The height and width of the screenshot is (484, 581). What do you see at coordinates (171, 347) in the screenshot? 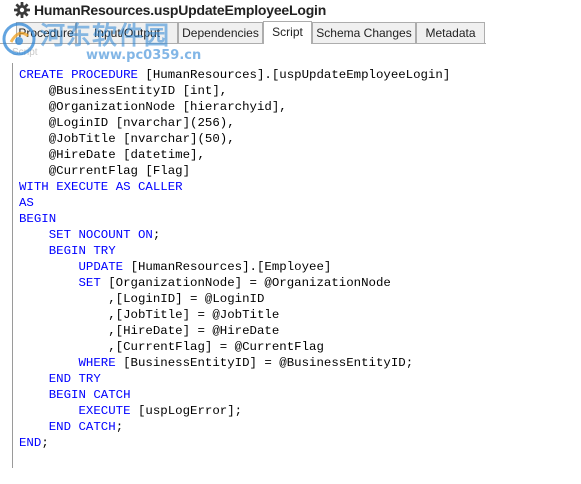
I see `code-line: ,[CurrentFlag] = @CurrentFlag` at bounding box center [171, 347].